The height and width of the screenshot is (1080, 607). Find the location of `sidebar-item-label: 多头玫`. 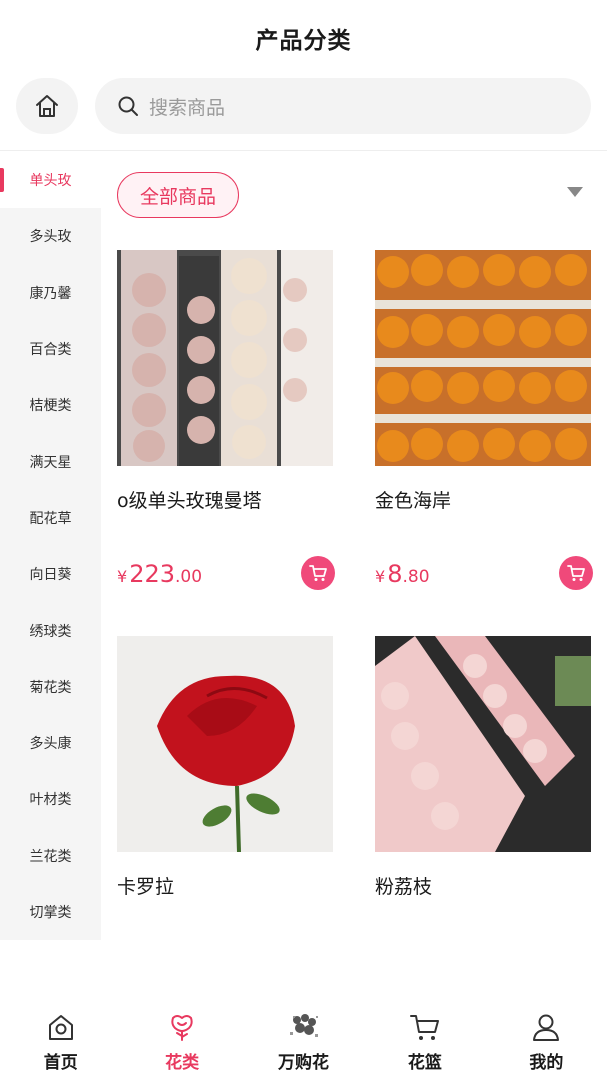

sidebar-item-label: 多头玫 is located at coordinates (50, 237).